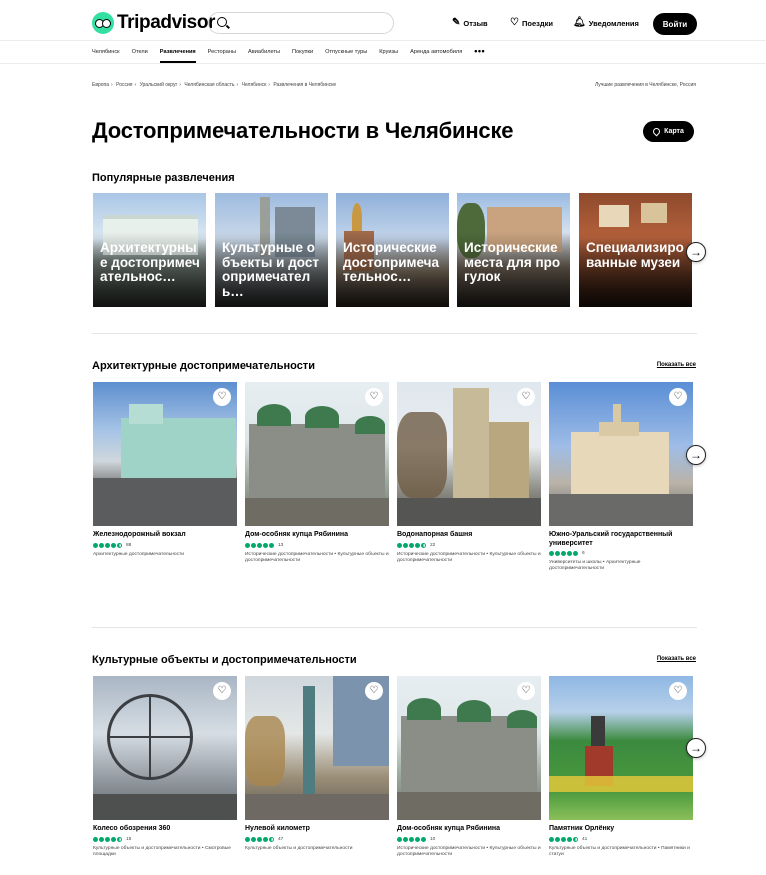 This screenshot has height=875, width=766. Describe the element at coordinates (621, 839) in the screenshot. I see `rating-bubbles: 41` at that location.